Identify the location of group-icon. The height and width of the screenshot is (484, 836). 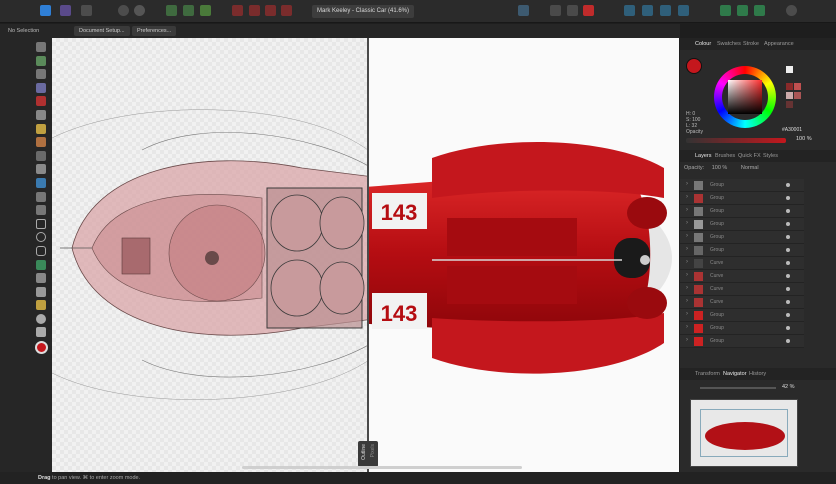
(725, 10).